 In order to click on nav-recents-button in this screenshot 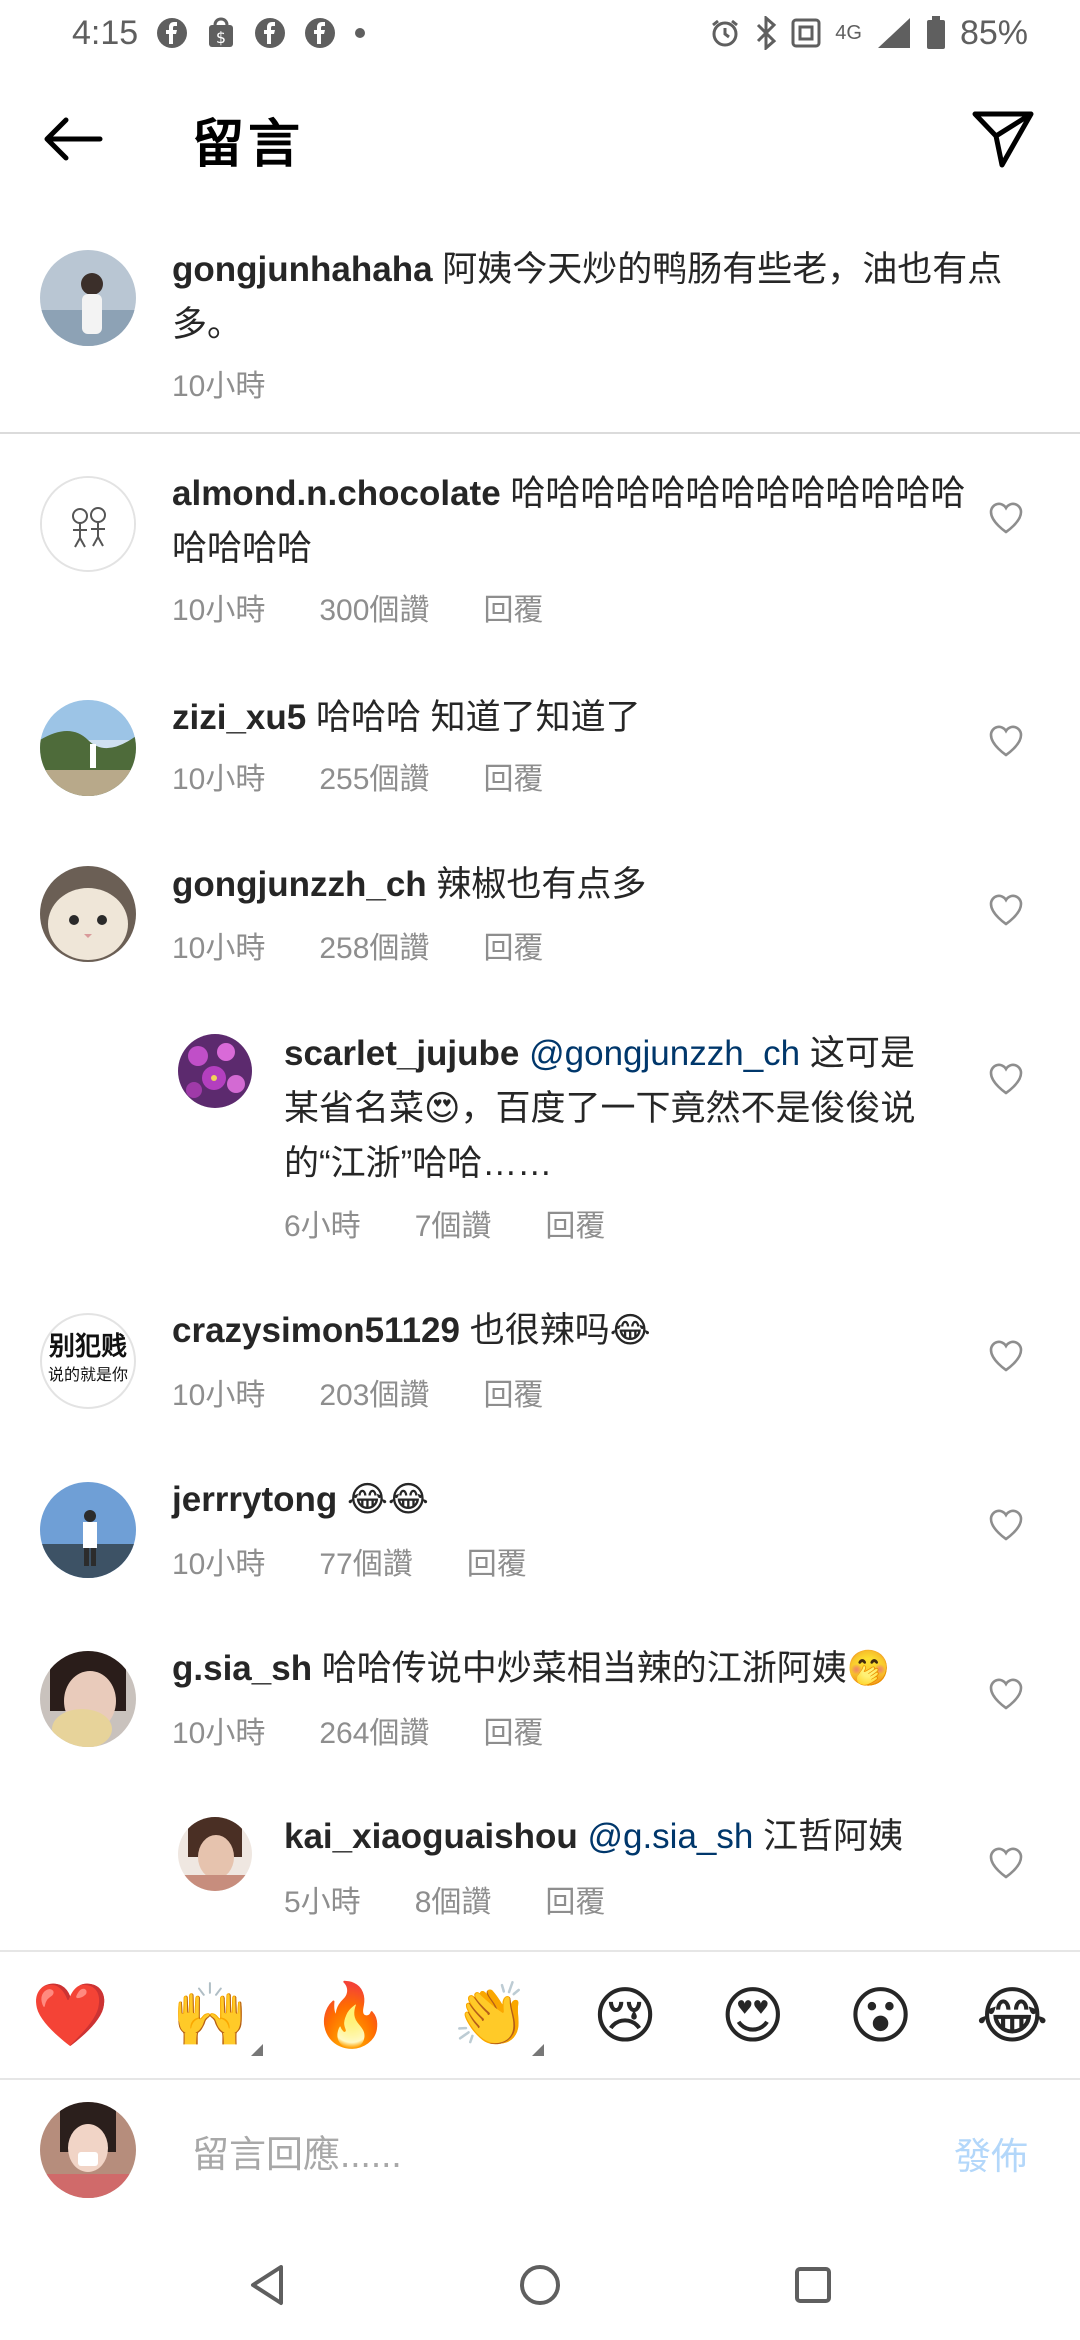, I will do `click(813, 2285)`.